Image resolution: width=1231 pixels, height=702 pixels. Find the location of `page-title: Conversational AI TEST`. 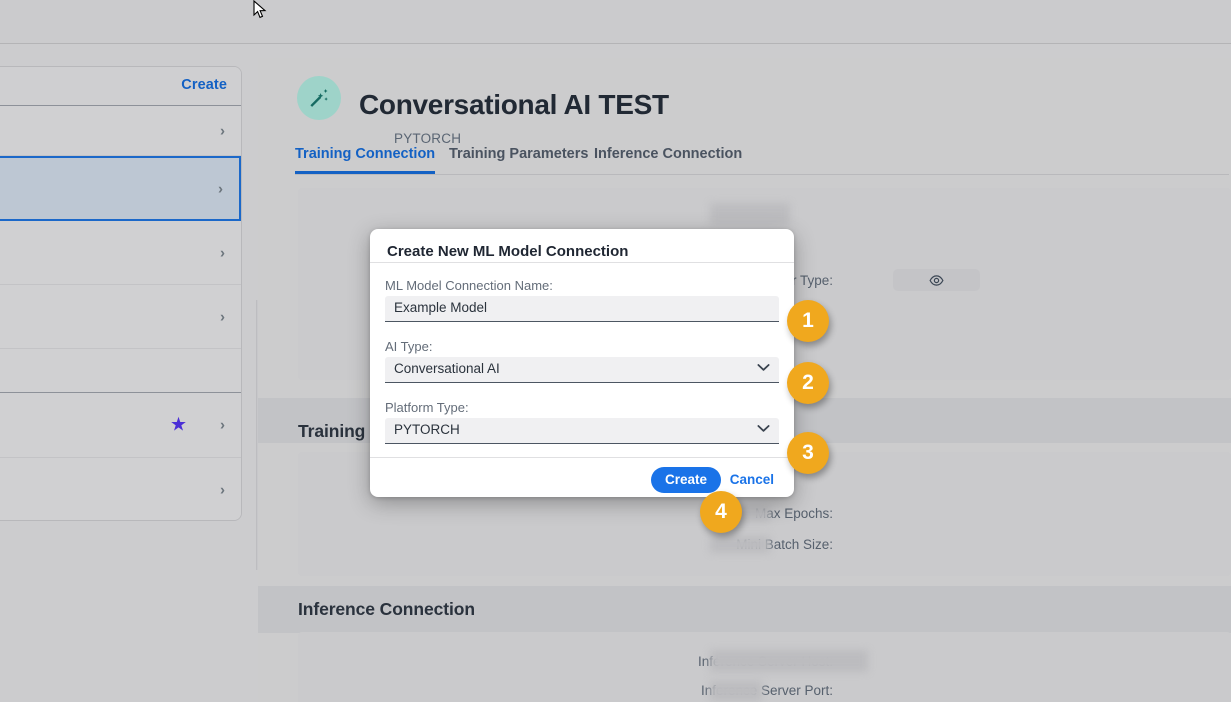

page-title: Conversational AI TEST is located at coordinates (514, 104).